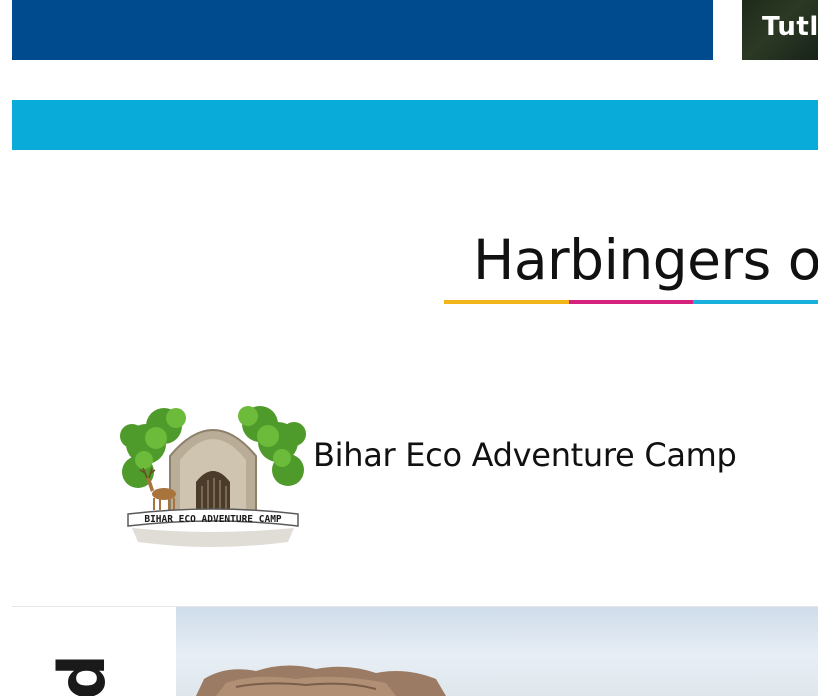 The image size is (818, 696). What do you see at coordinates (645, 260) in the screenshot?
I see `section-title: Harbingers o` at bounding box center [645, 260].